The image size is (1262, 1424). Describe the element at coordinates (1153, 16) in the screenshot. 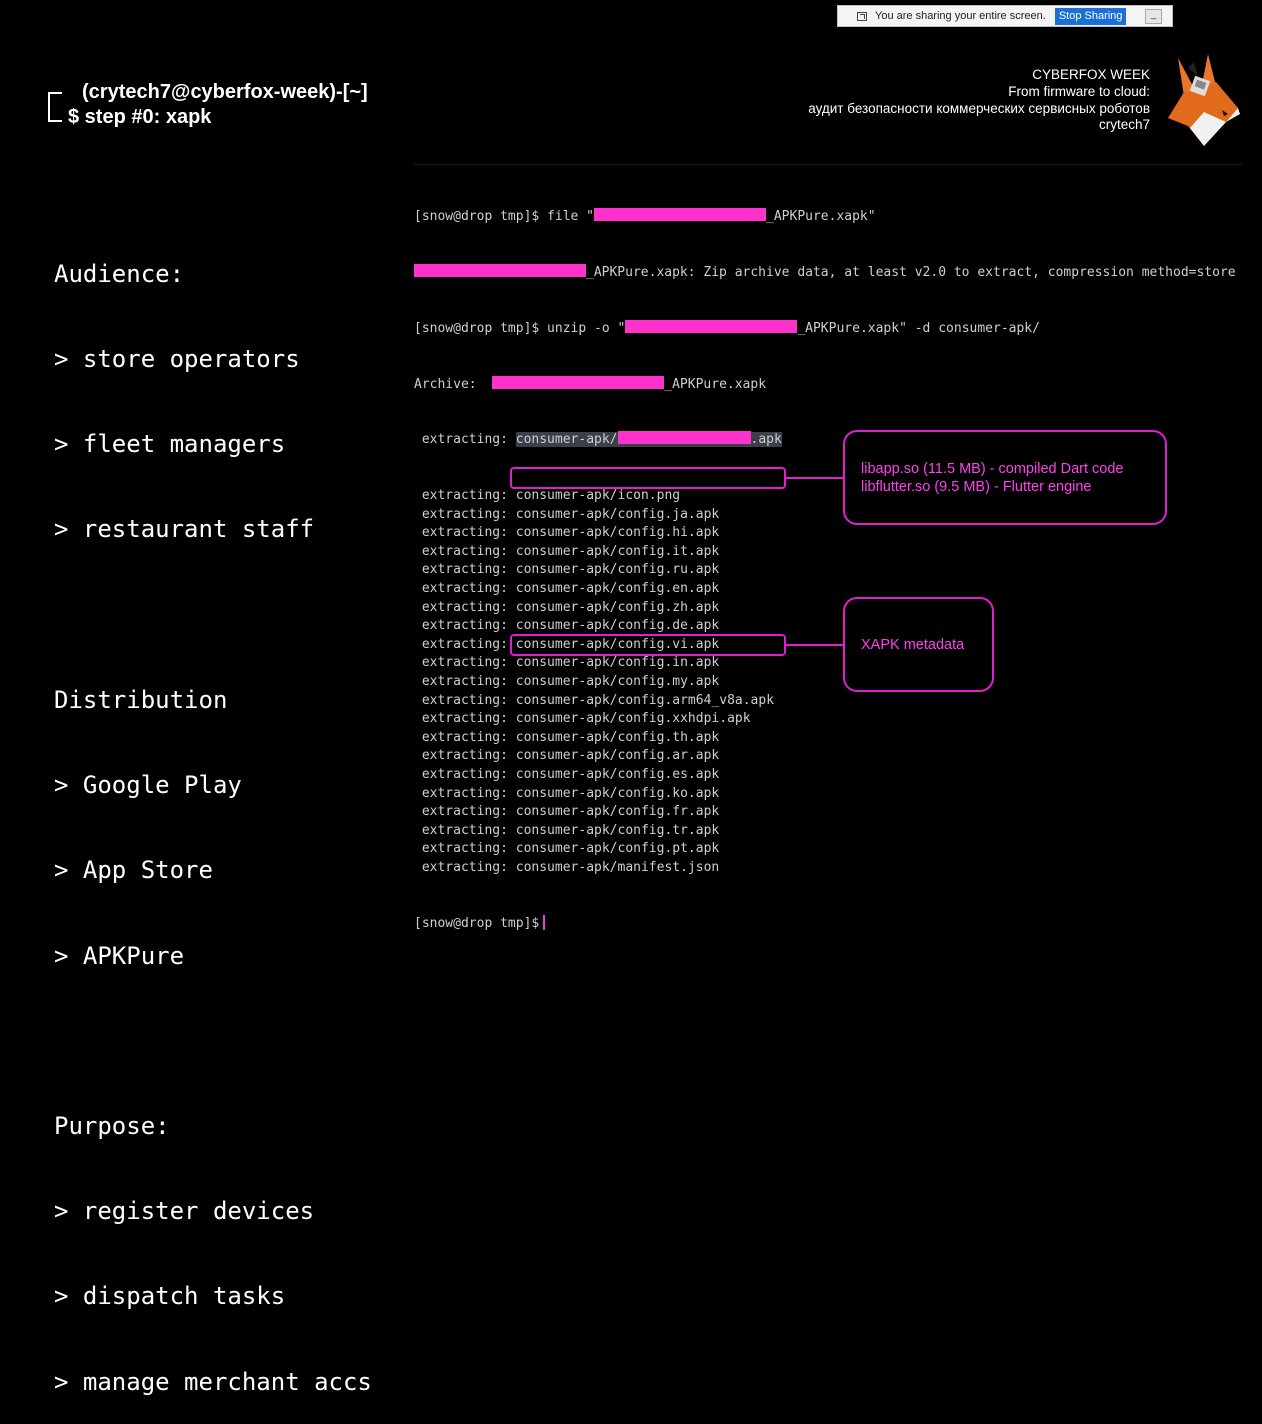

I see `minimize-button: _` at that location.